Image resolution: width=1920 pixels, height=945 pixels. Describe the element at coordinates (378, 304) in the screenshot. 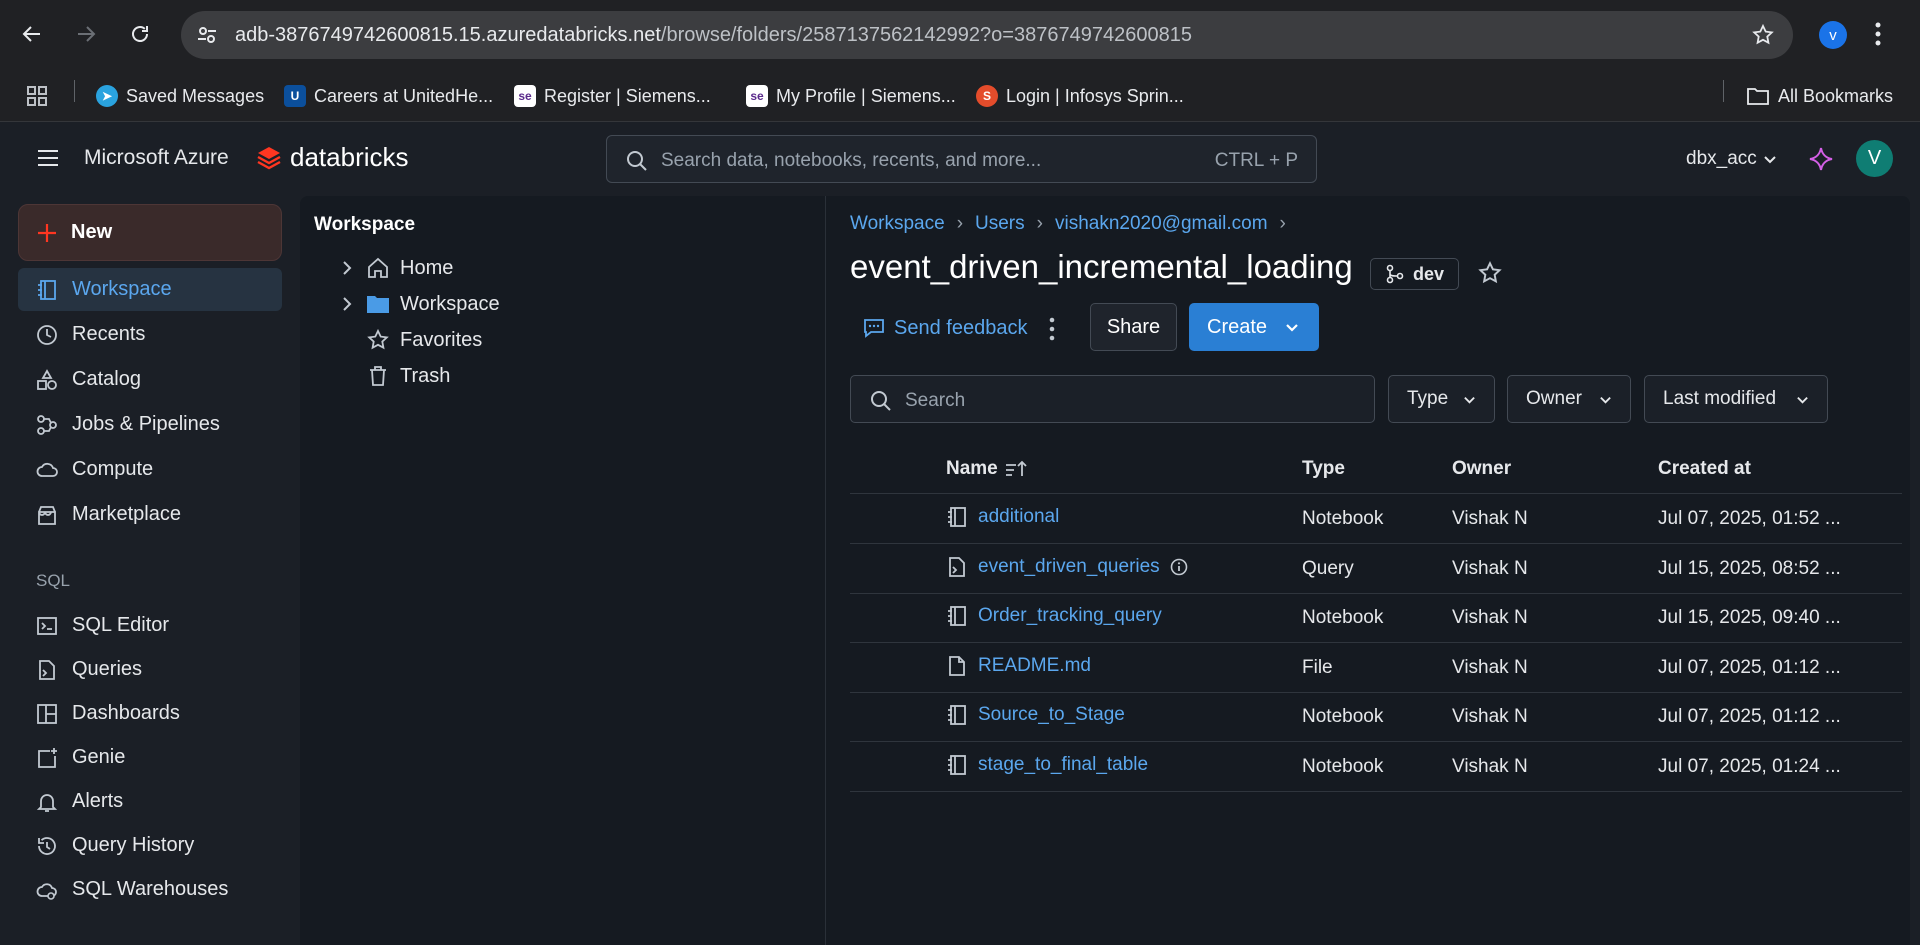

I see `folder-icon` at that location.